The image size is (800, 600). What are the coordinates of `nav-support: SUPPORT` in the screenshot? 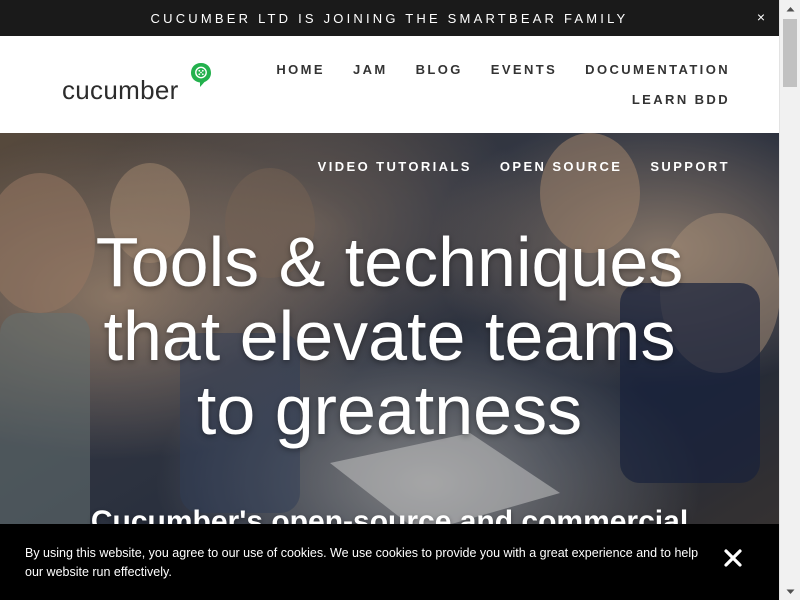 It's located at (690, 166).